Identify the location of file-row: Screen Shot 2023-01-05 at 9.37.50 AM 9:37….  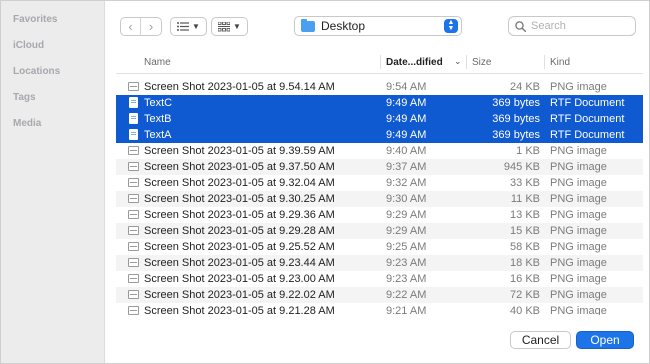
(379, 167).